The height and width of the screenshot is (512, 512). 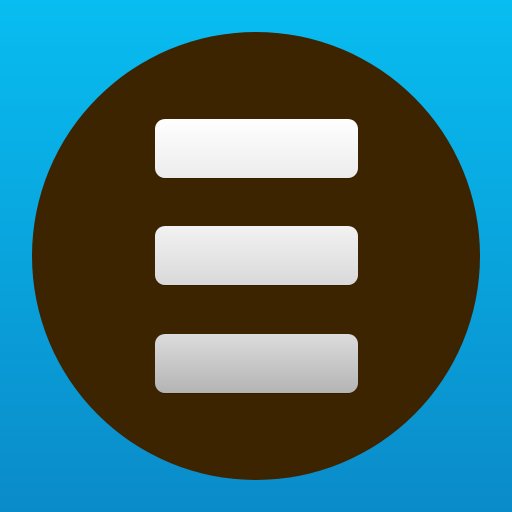 What do you see at coordinates (256, 363) in the screenshot?
I see `menu-bar-bottom` at bounding box center [256, 363].